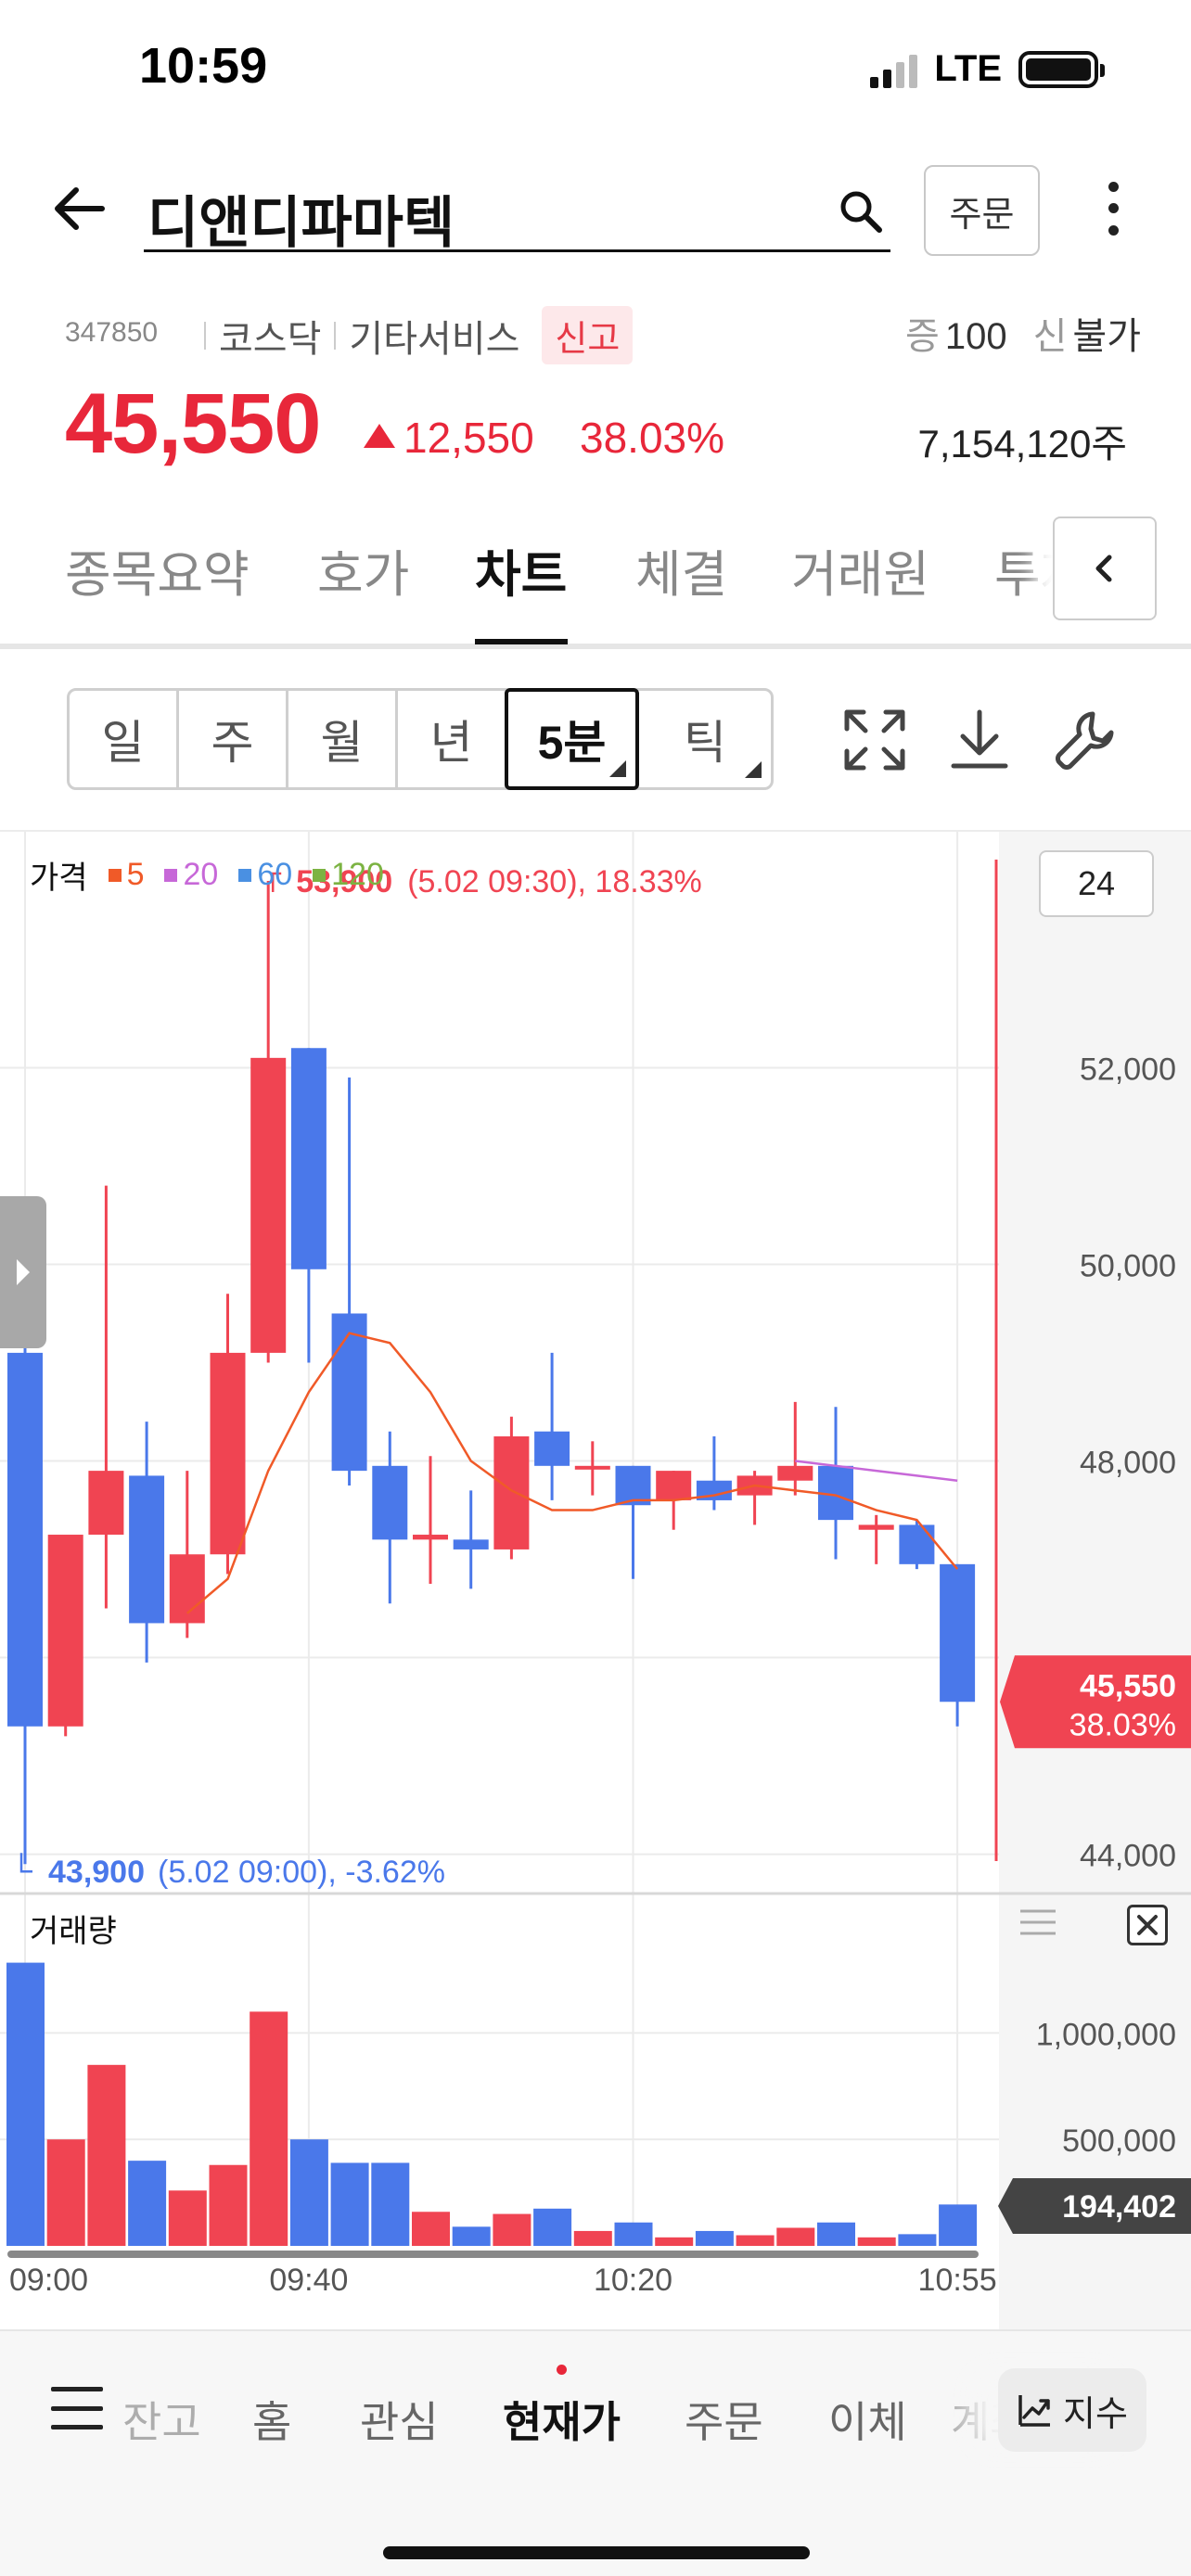 The height and width of the screenshot is (2576, 1191). What do you see at coordinates (399, 2419) in the screenshot?
I see `nav-watchlist: 관심` at bounding box center [399, 2419].